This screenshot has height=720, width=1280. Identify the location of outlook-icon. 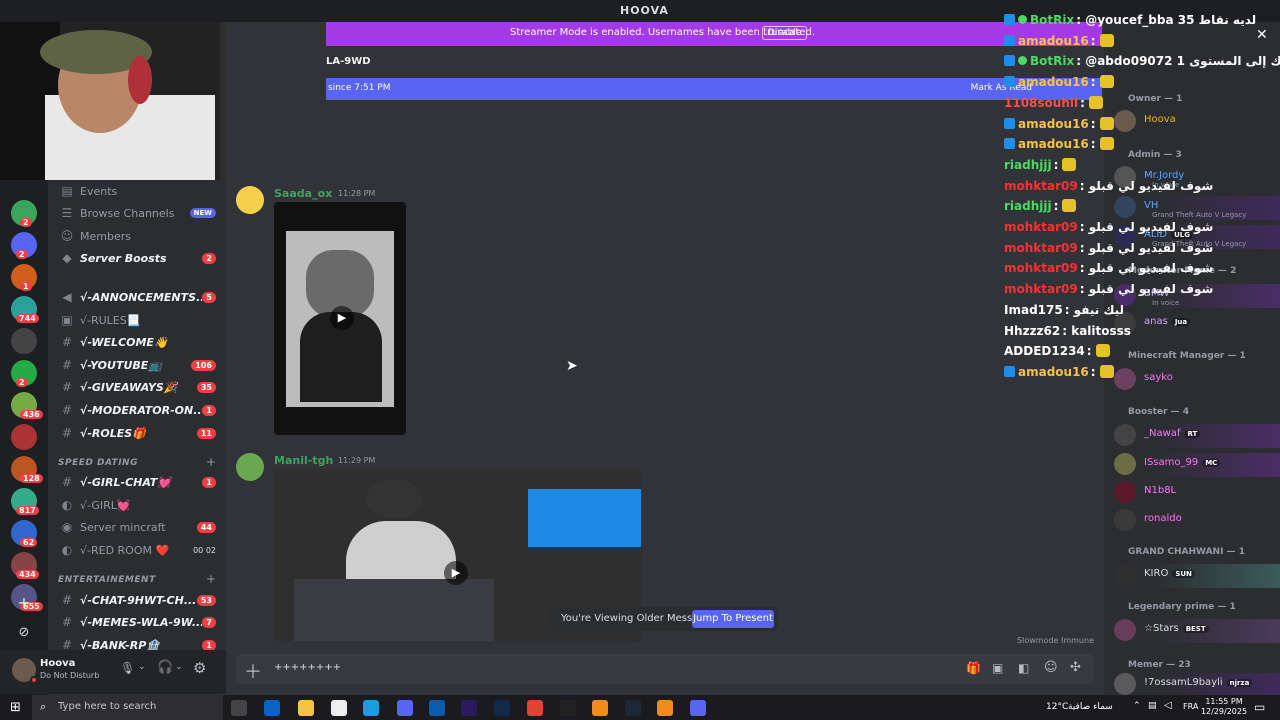
(437, 708).